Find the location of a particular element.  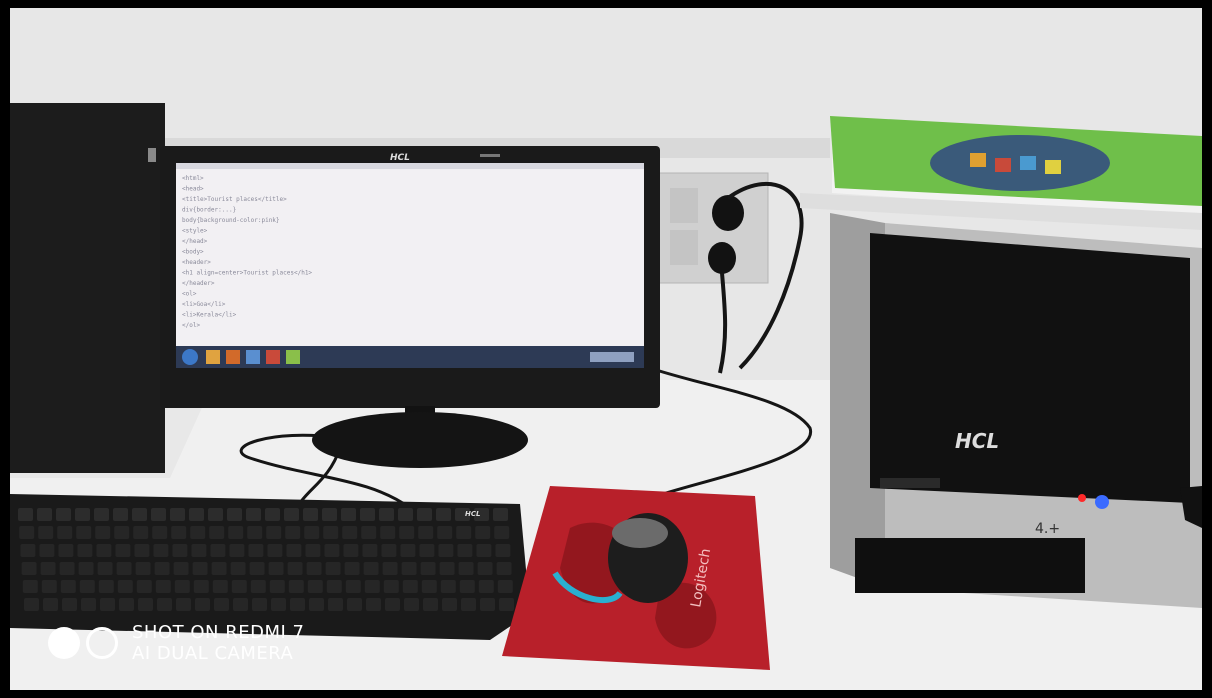

keyboard: HCL is located at coordinates (270, 567).